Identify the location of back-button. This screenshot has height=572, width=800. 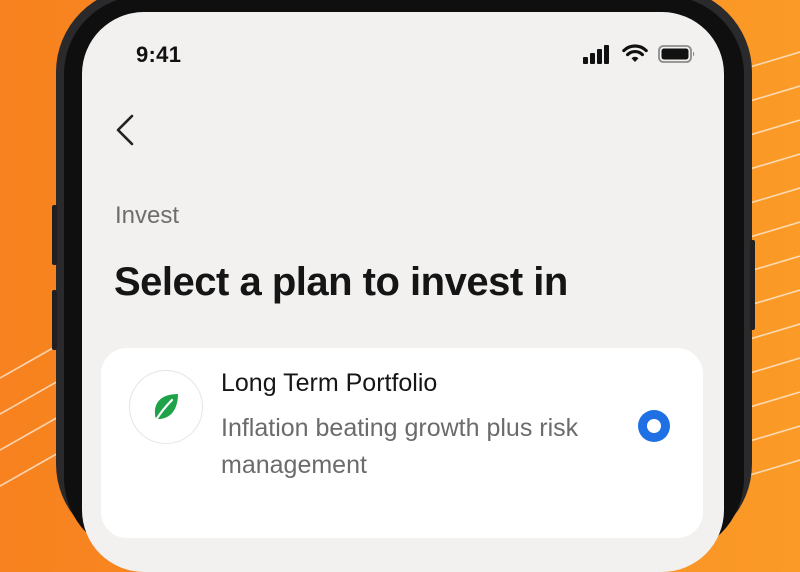
(125, 130).